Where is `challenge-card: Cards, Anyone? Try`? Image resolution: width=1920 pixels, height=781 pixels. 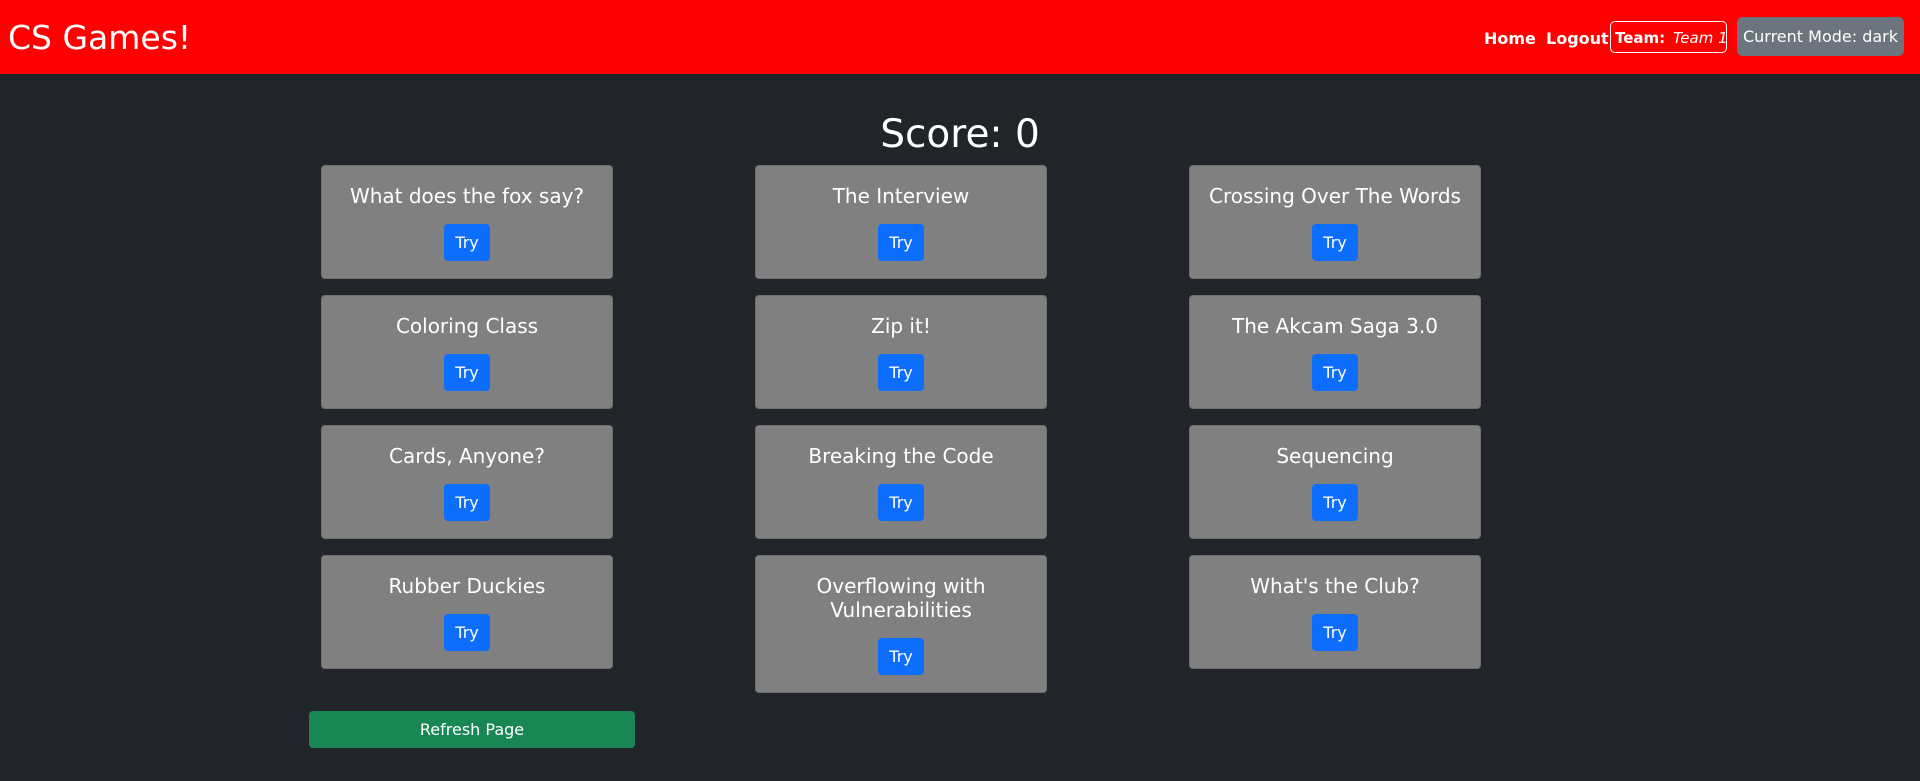 challenge-card: Cards, Anyone? Try is located at coordinates (467, 482).